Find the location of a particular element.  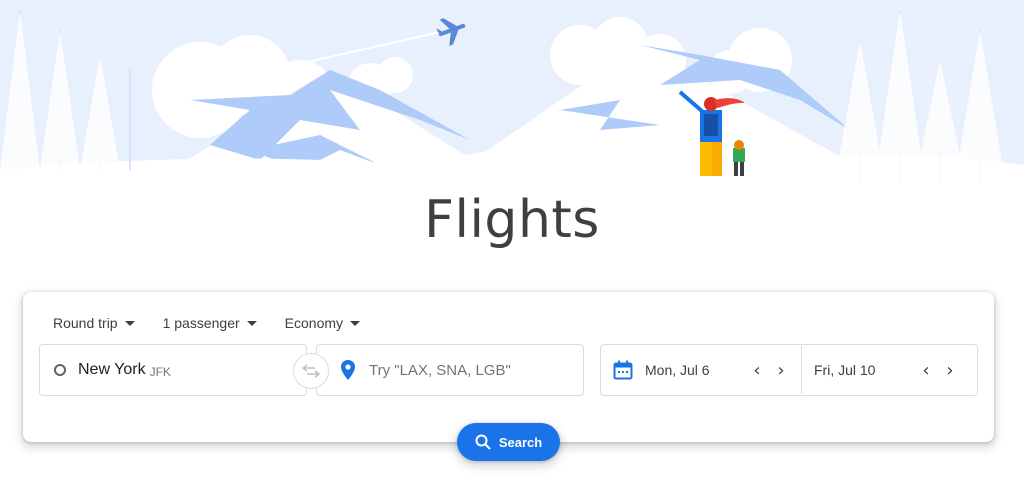

search-label: Search is located at coordinates (520, 442).